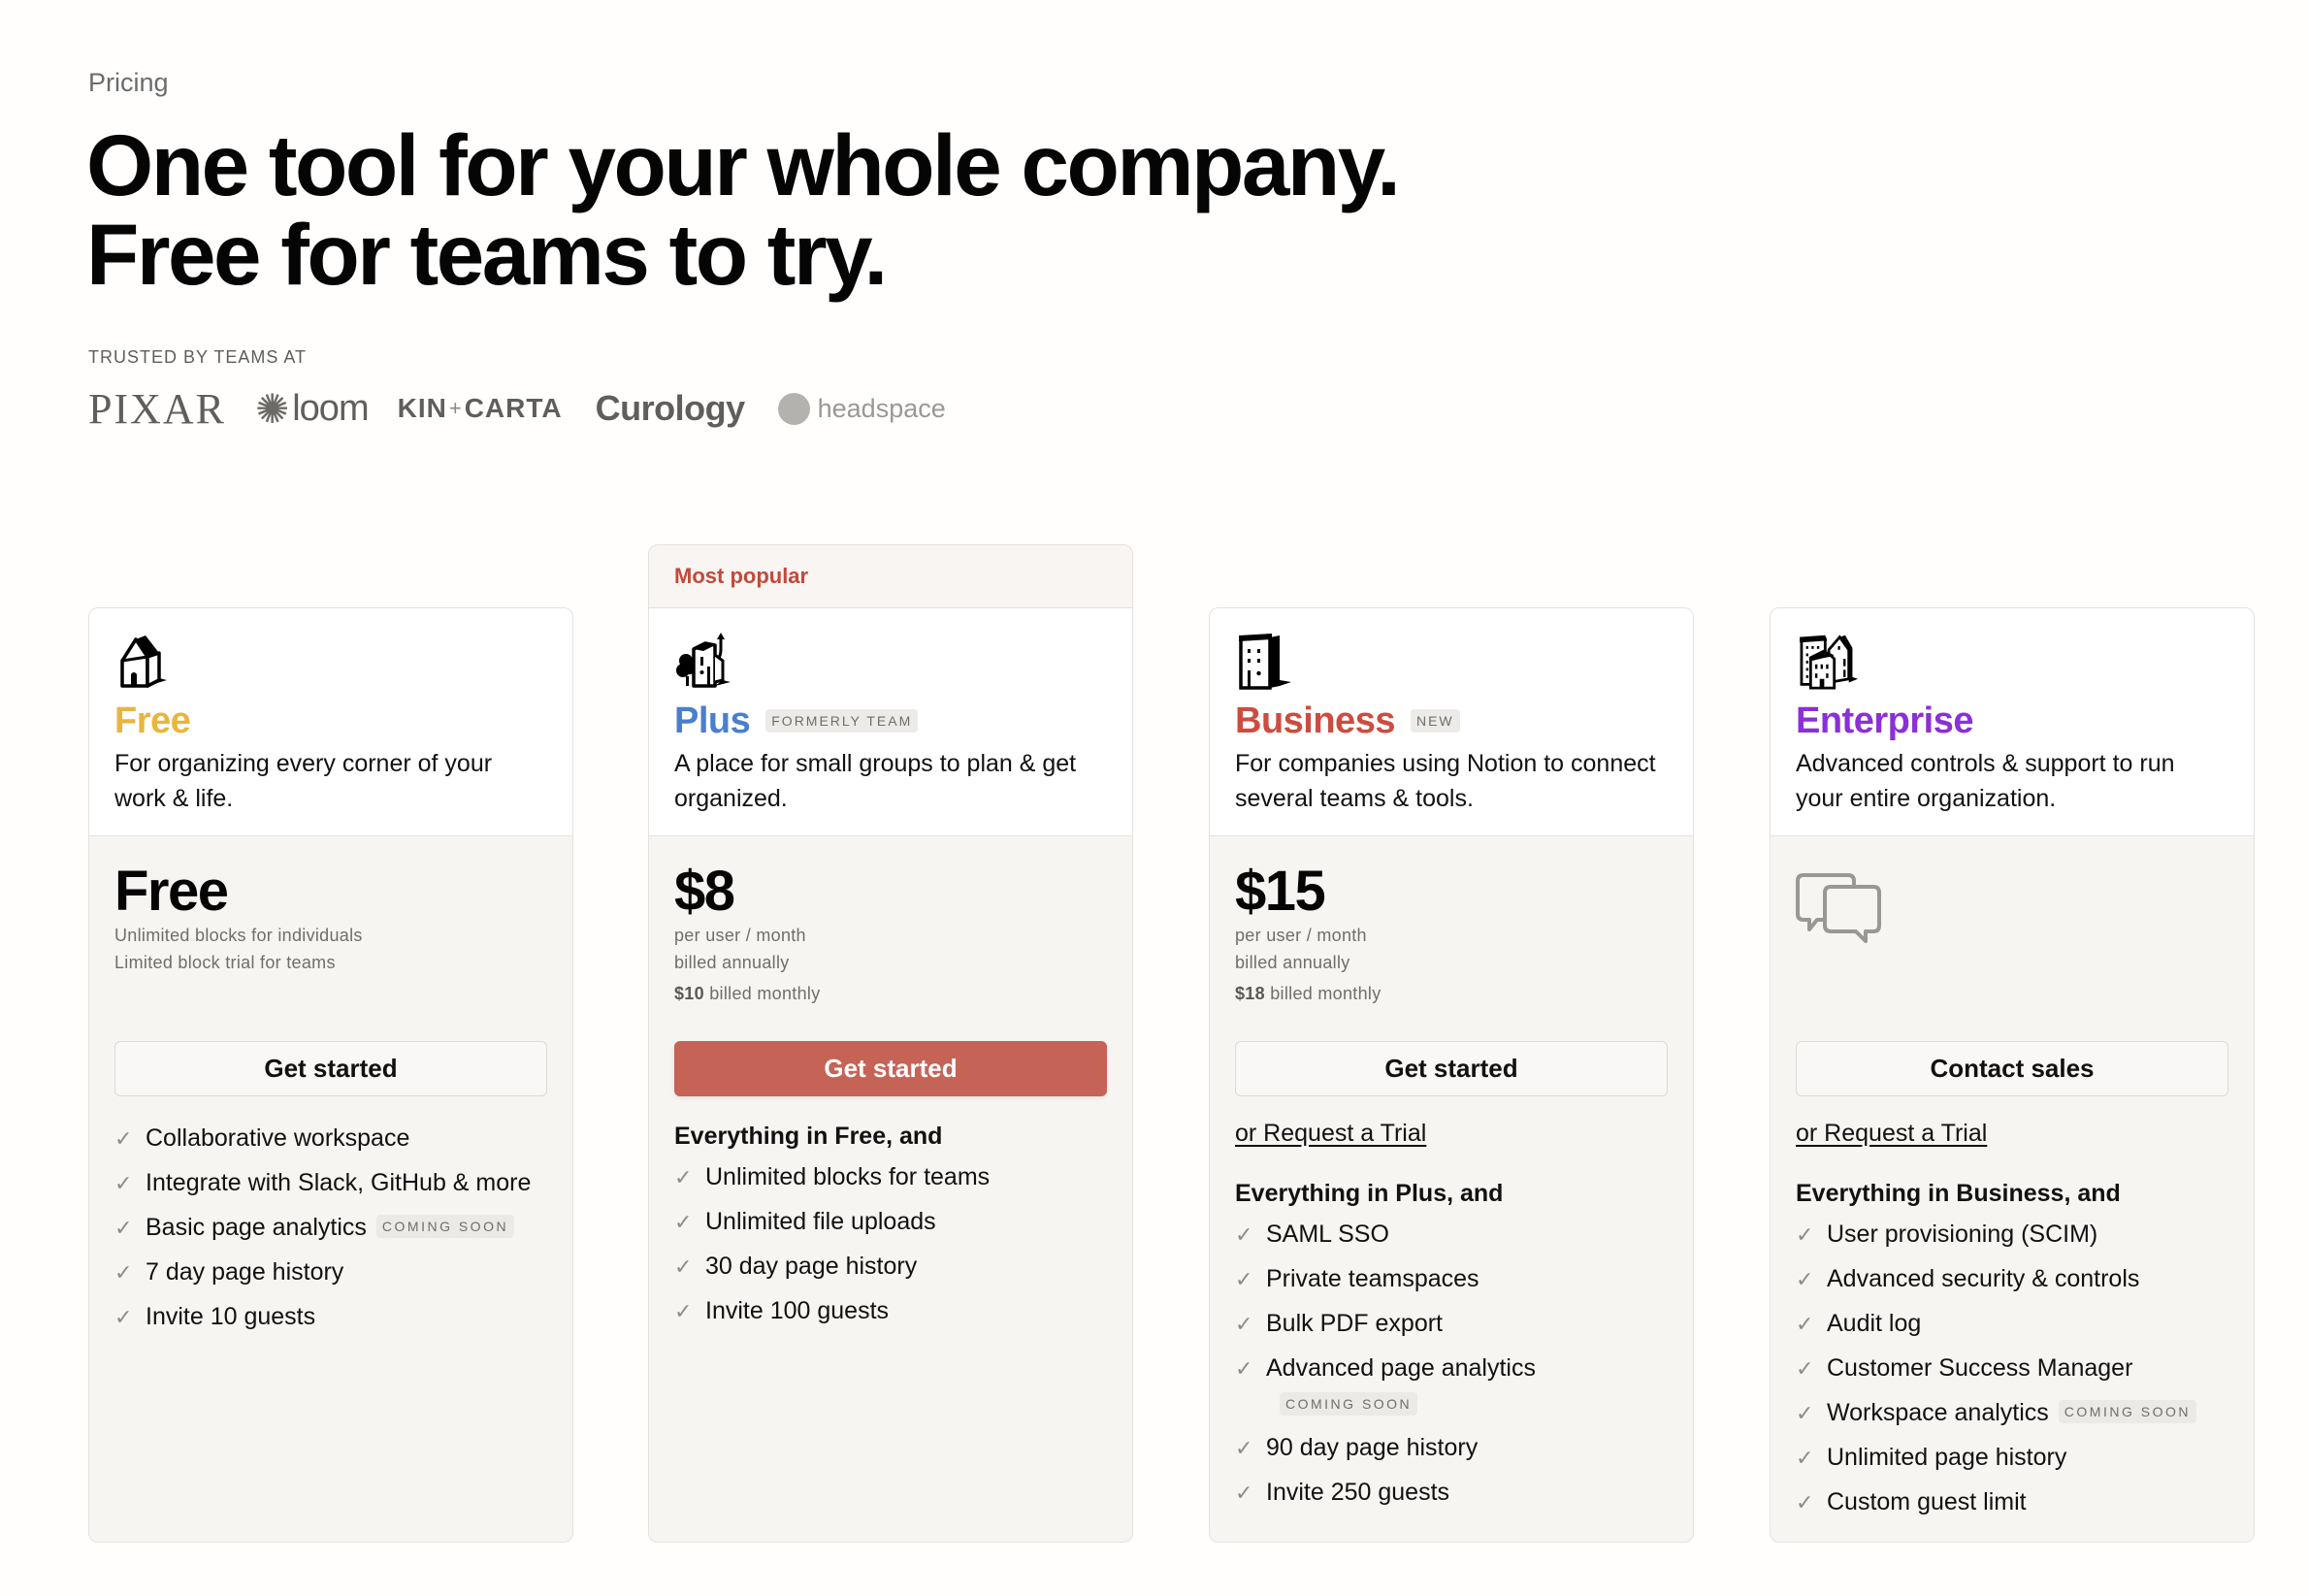 This screenshot has height=1596, width=2308. Describe the element at coordinates (333, 1317) in the screenshot. I see `feature-item: ✓ Invite 10 guests` at that location.